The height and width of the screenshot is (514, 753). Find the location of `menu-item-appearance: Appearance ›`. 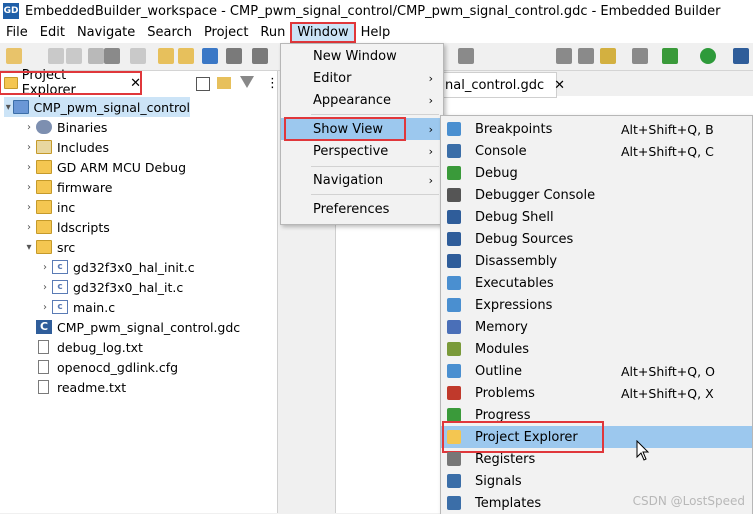

menu-item-appearance: Appearance › is located at coordinates (362, 100).